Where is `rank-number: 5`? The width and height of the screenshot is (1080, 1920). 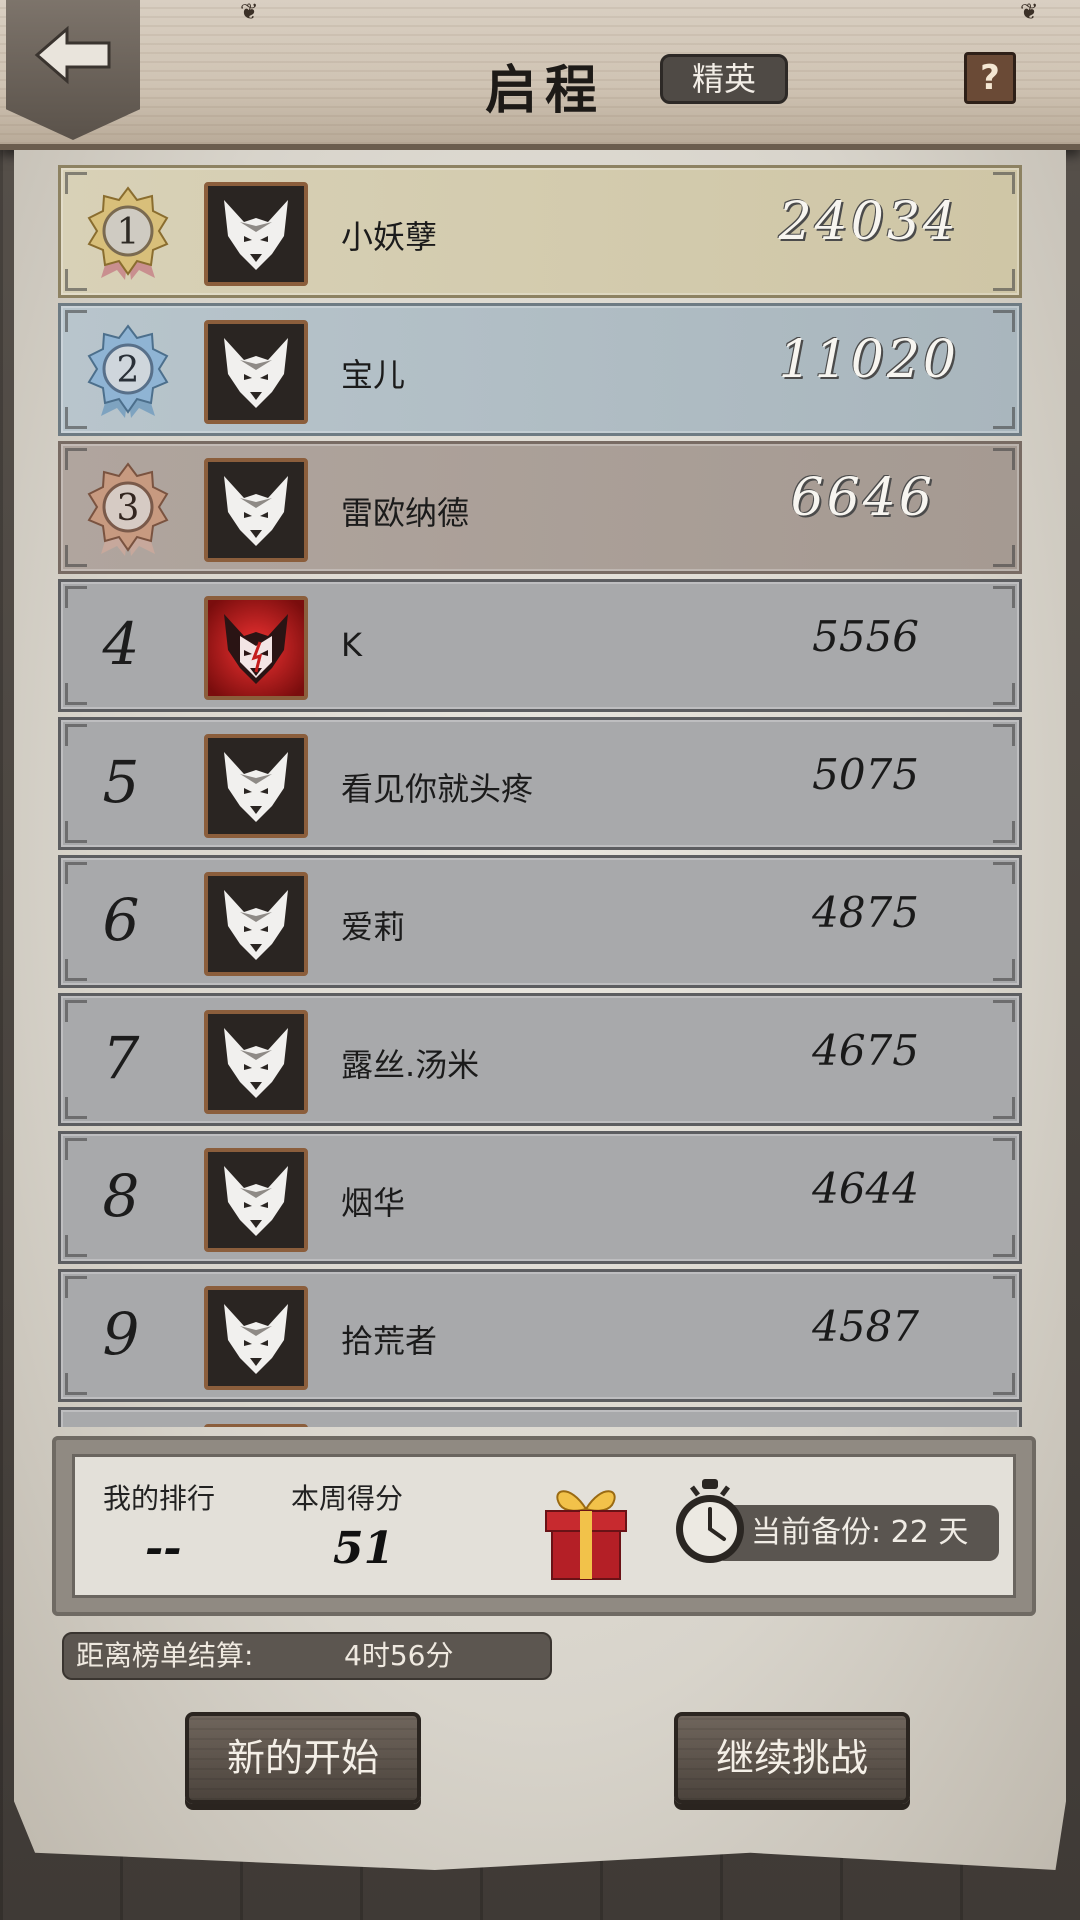
rank-number: 5 is located at coordinates (121, 782).